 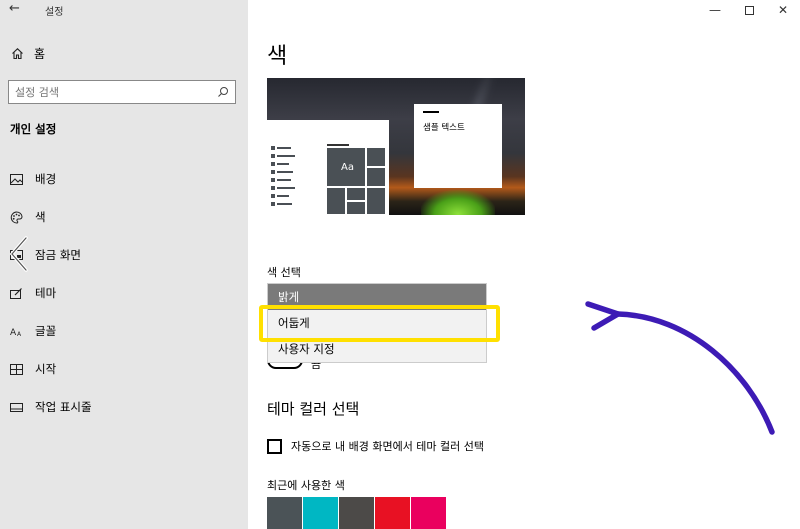 I want to click on sidebar-item-background: 배경, so click(x=124, y=179).